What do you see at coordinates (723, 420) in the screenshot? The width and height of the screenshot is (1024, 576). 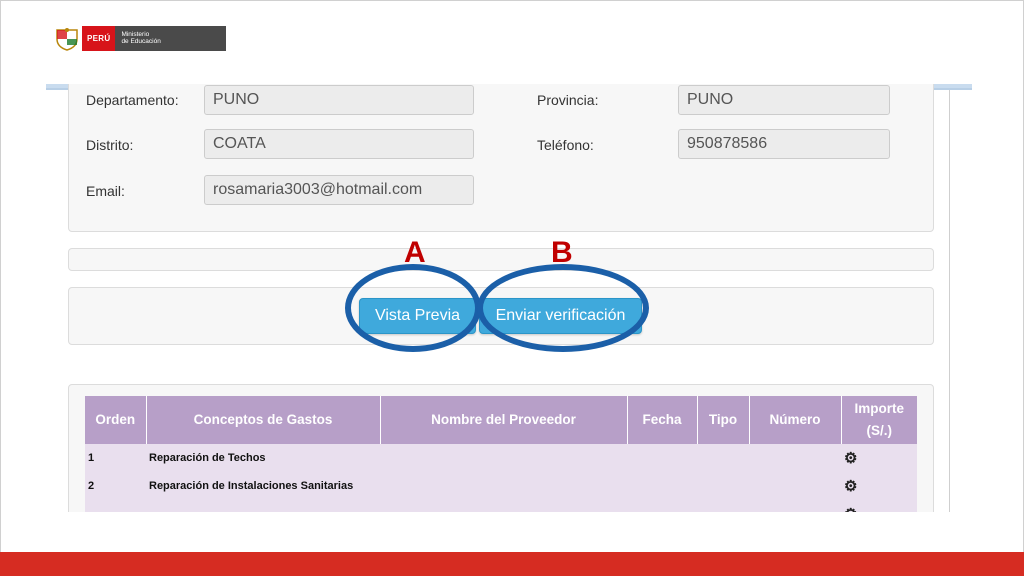 I see `col-tipo: Tipo` at bounding box center [723, 420].